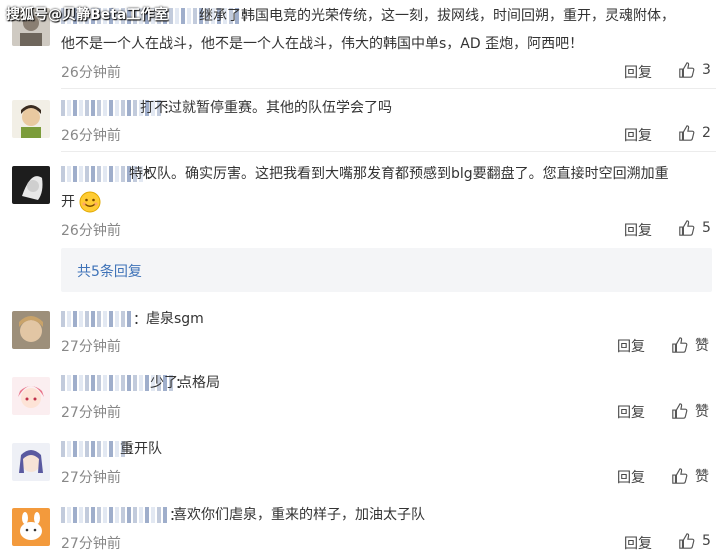 Image resolution: width=728 pixels, height=558 pixels. What do you see at coordinates (437, 16) in the screenshot?
I see `comment-text-line: 继承了韩国电竞的光荣传统，这一刻，拔网线，时间回朔，重开，灵魂附体，` at bounding box center [437, 16].